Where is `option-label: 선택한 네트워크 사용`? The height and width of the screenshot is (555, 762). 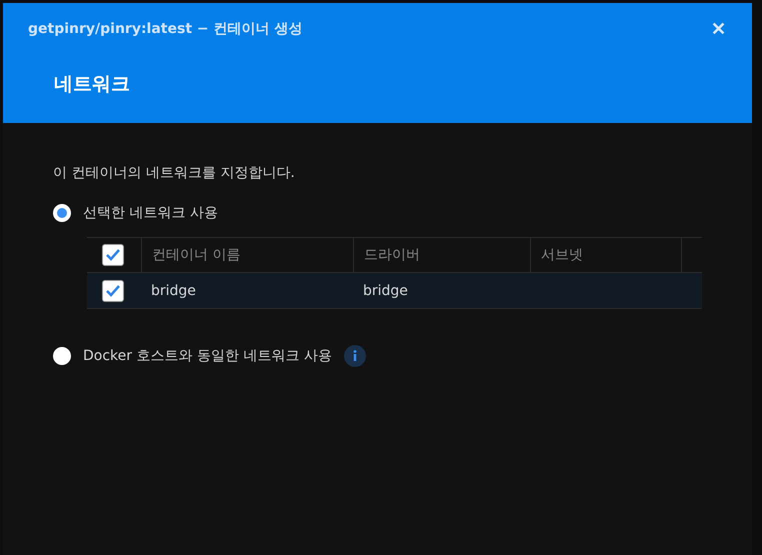
option-label: 선택한 네트워크 사용 is located at coordinates (150, 213).